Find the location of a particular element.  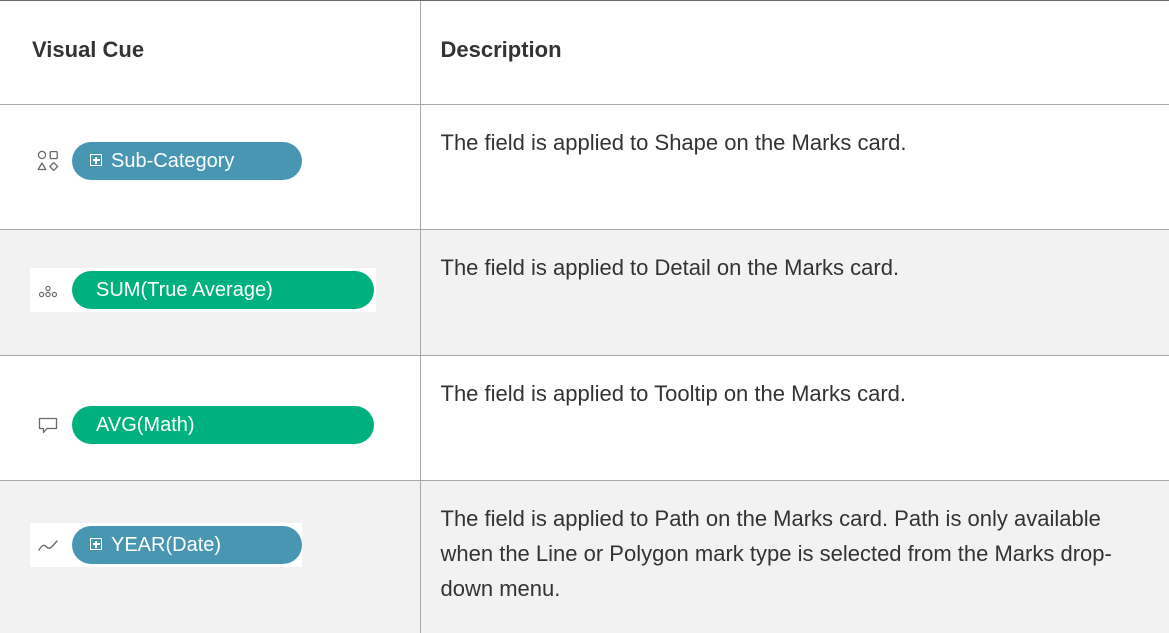

shelf-field: Sub-Category is located at coordinates (166, 161).